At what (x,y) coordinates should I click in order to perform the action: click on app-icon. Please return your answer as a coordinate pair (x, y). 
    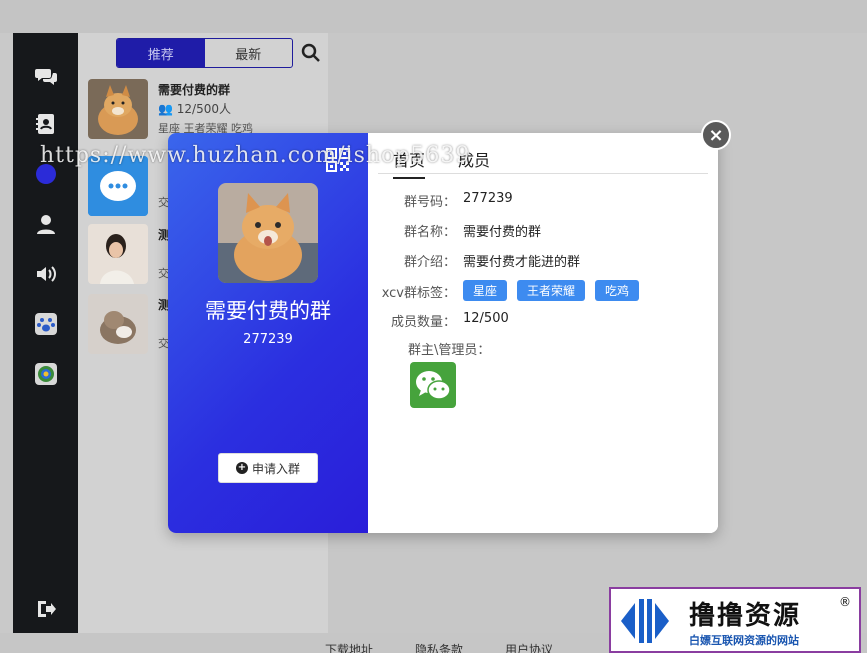
    Looking at the image, I should click on (46, 374).